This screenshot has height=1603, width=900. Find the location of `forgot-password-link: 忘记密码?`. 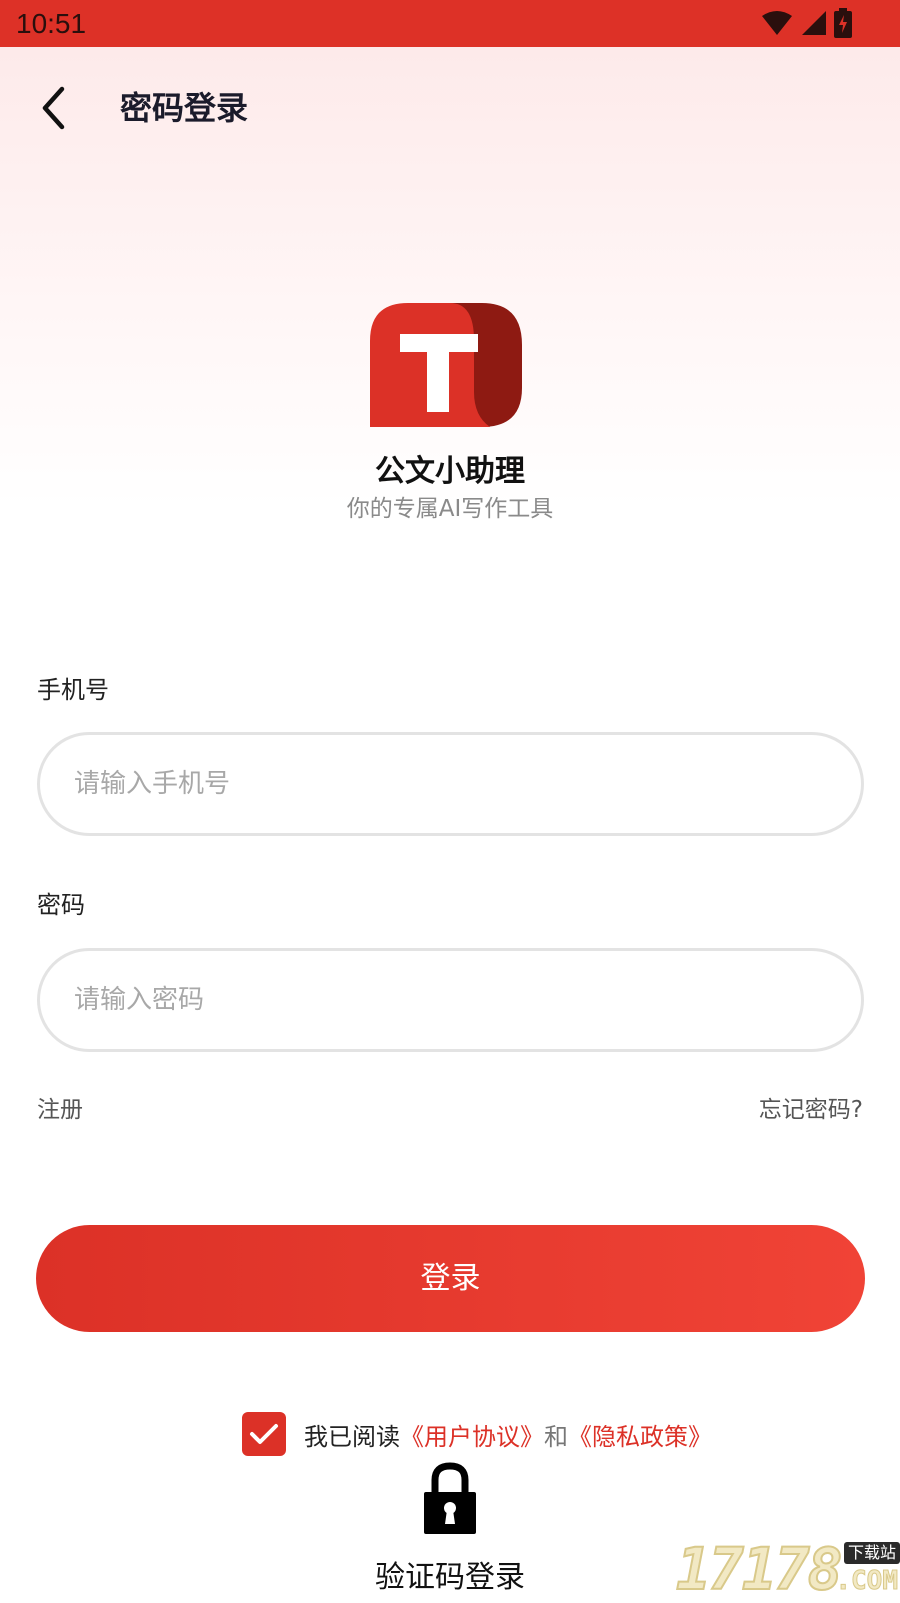

forgot-password-link: 忘记密码? is located at coordinates (811, 1110).